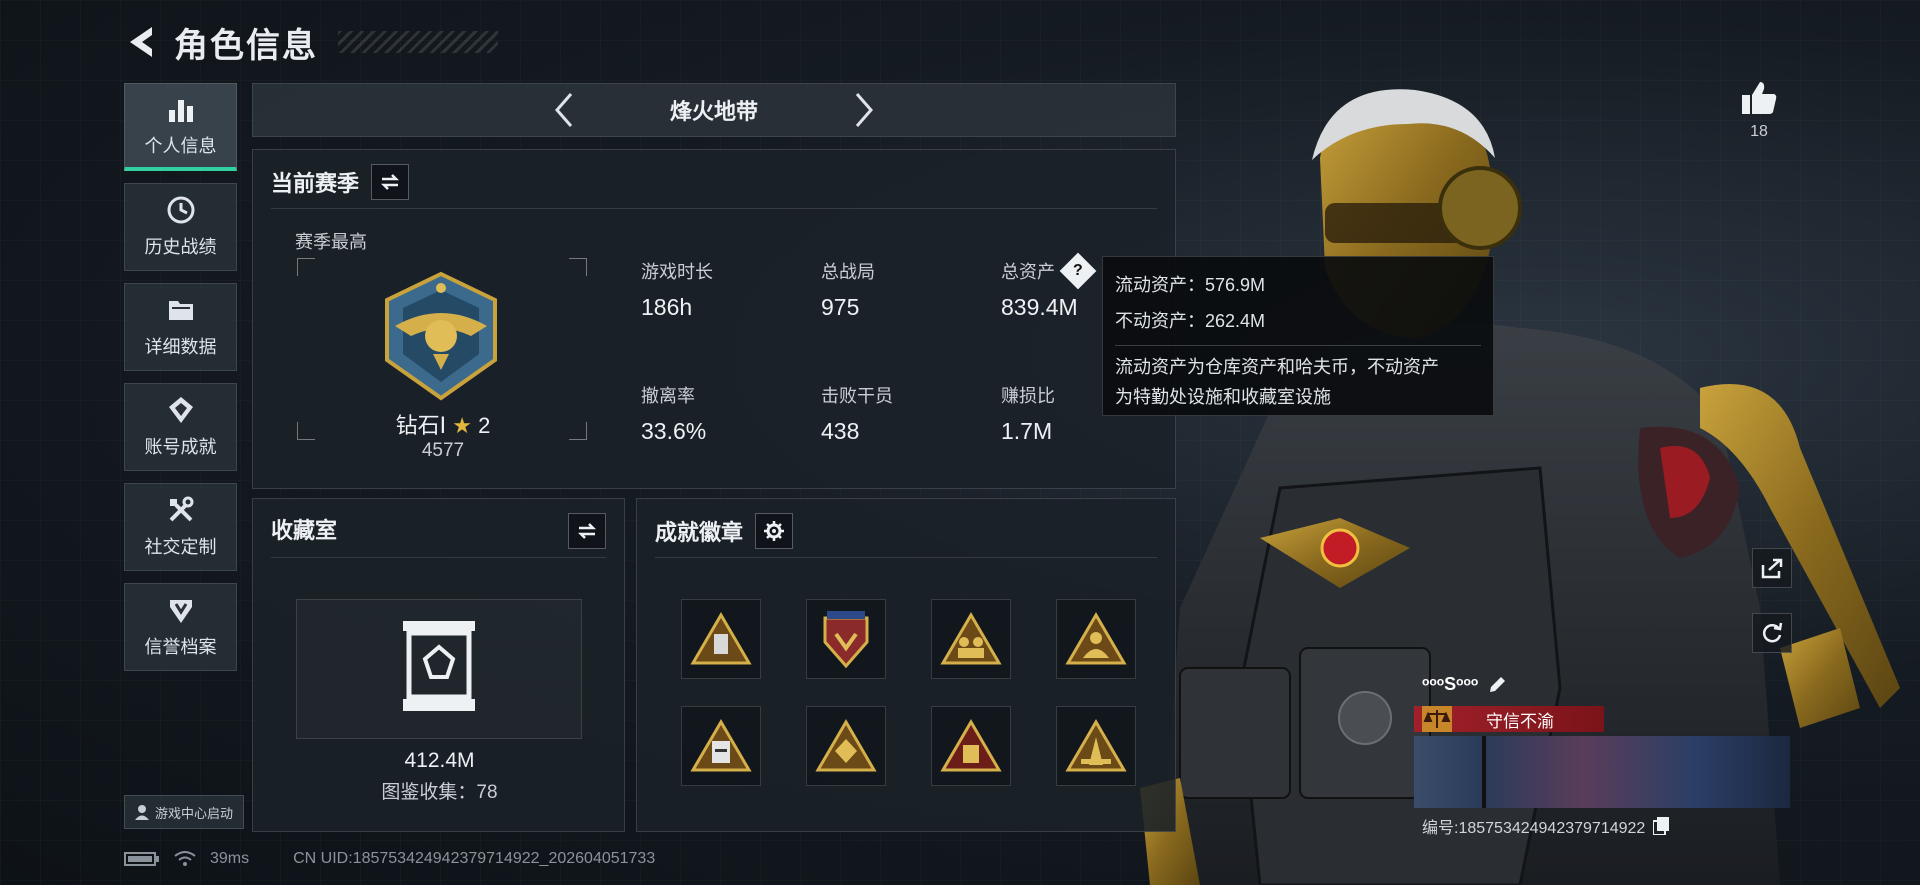 The height and width of the screenshot is (885, 1920). What do you see at coordinates (441, 336) in the screenshot?
I see `diamond-rank-icon` at bounding box center [441, 336].